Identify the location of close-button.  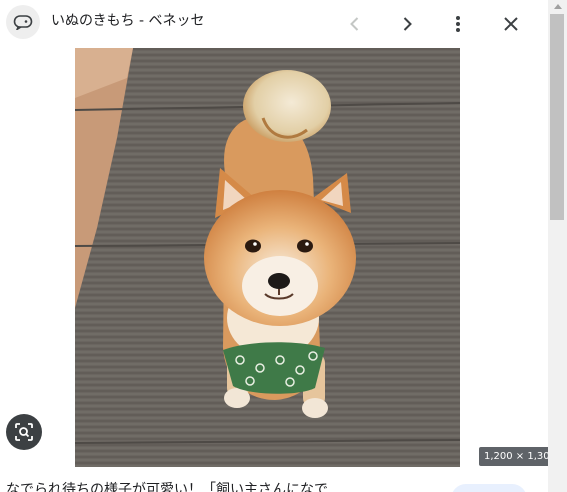
(511, 24).